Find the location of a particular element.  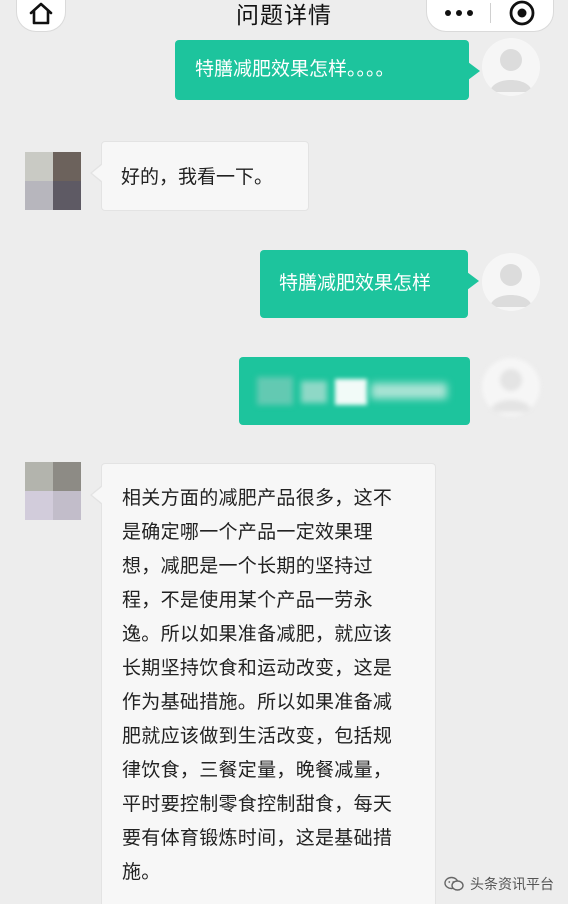

wechat-icon is located at coordinates (454, 883).